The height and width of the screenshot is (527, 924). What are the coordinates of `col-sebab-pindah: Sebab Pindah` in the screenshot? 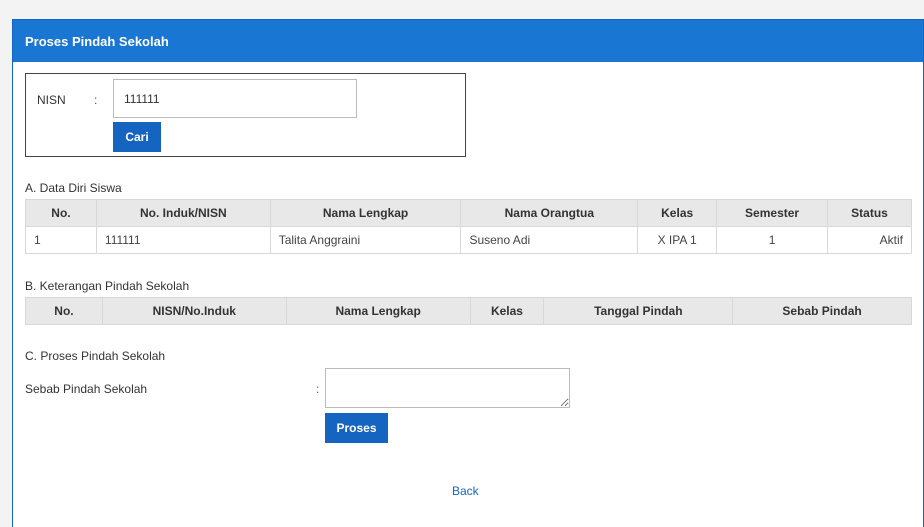 It's located at (822, 311).